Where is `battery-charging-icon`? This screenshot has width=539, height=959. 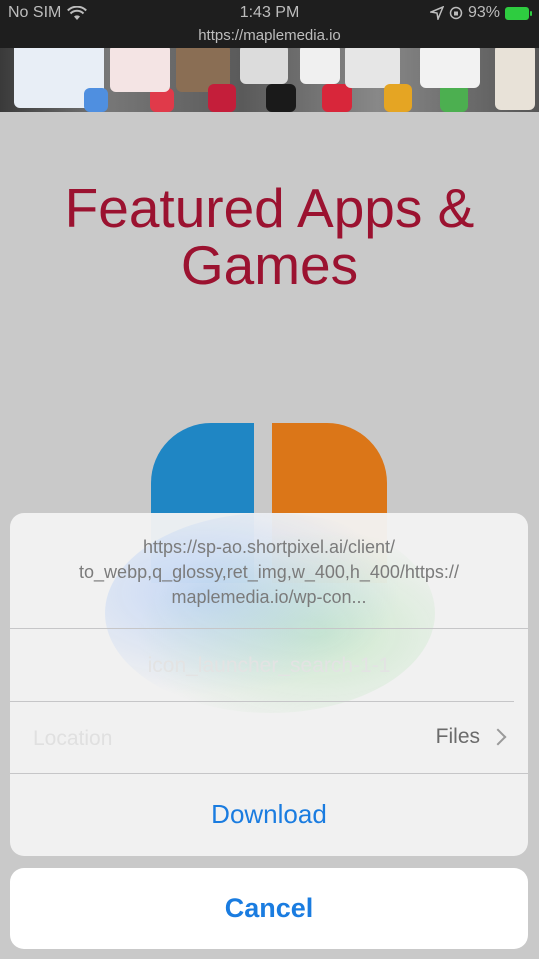
battery-charging-icon is located at coordinates (518, 13).